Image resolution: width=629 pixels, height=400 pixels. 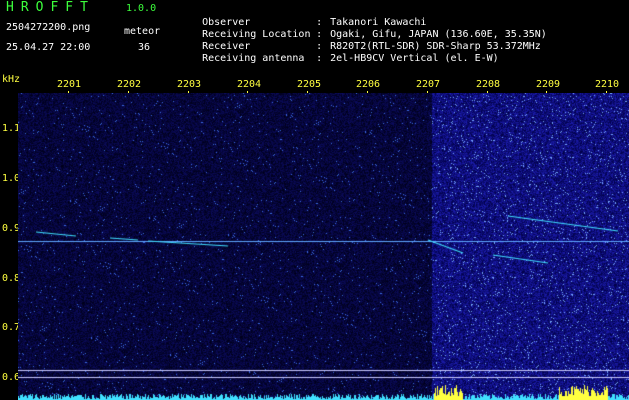 What do you see at coordinates (69, 84) in the screenshot?
I see `x-tick-label: 2201` at bounding box center [69, 84].